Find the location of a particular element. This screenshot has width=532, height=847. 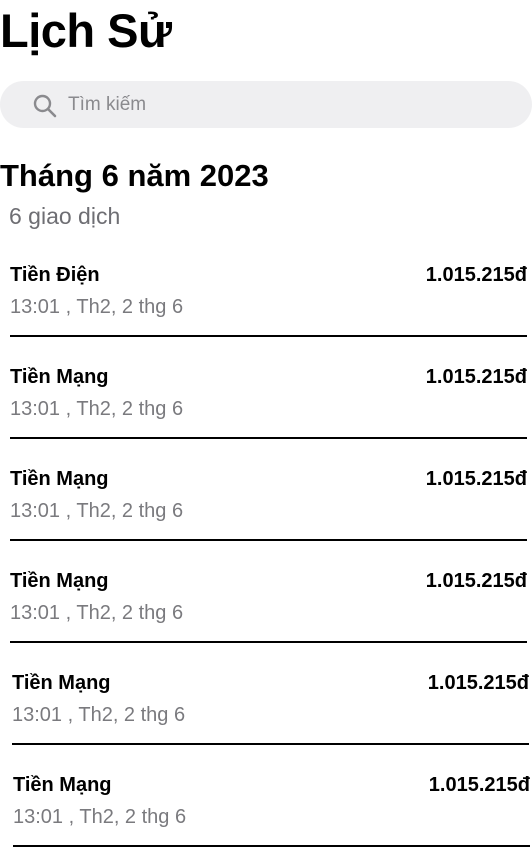

transaction-name: Tiền Điện is located at coordinates (55, 275).